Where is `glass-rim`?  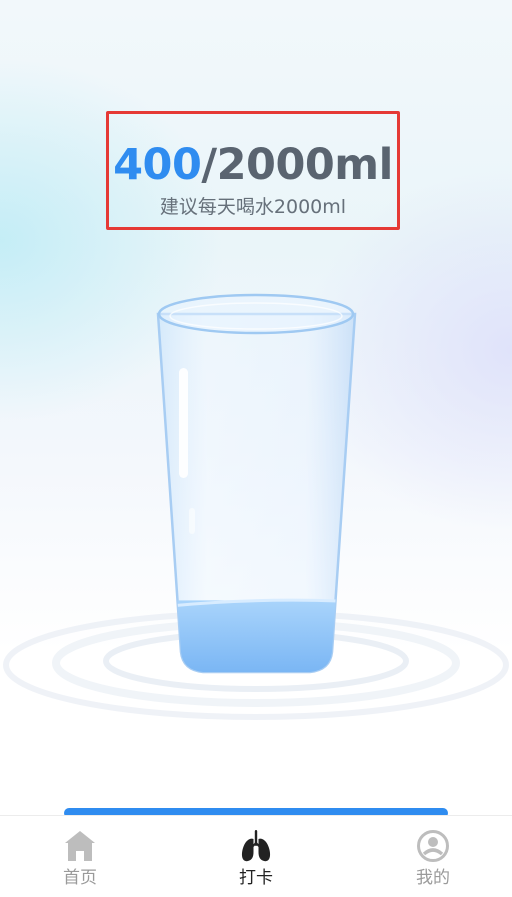
glass-rim is located at coordinates (256, 314).